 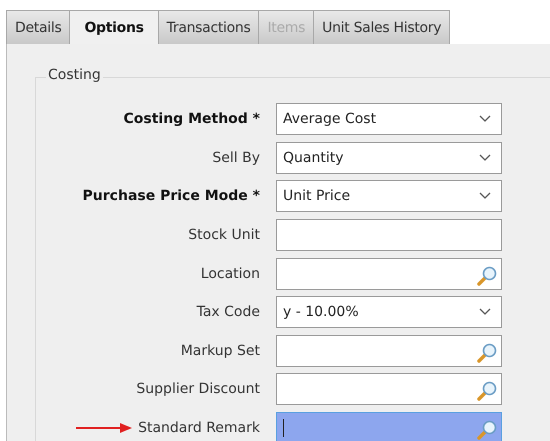 What do you see at coordinates (220, 350) in the screenshot?
I see `field-label: Markup Set` at bounding box center [220, 350].